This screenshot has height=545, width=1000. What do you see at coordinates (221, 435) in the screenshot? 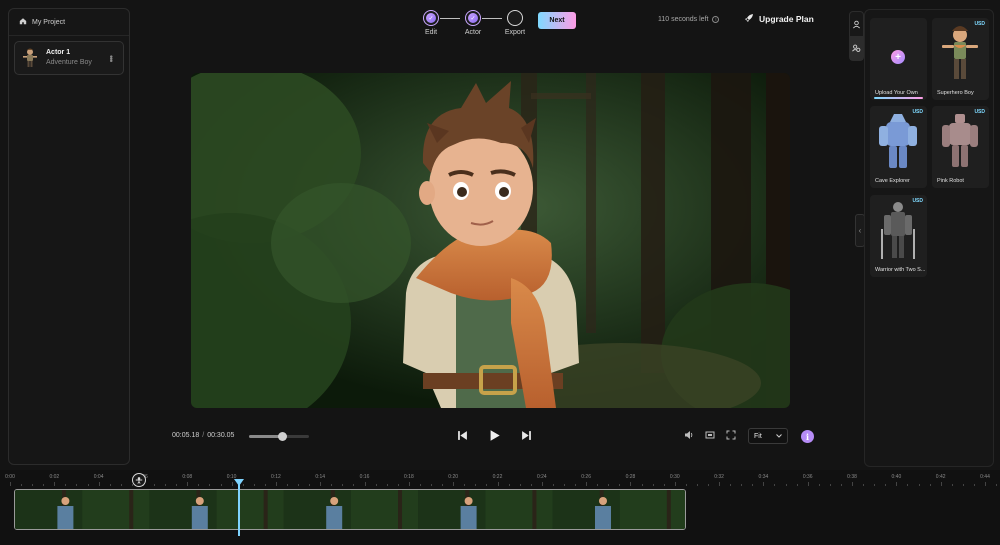
I see `total-time: 00:30.05` at bounding box center [221, 435].